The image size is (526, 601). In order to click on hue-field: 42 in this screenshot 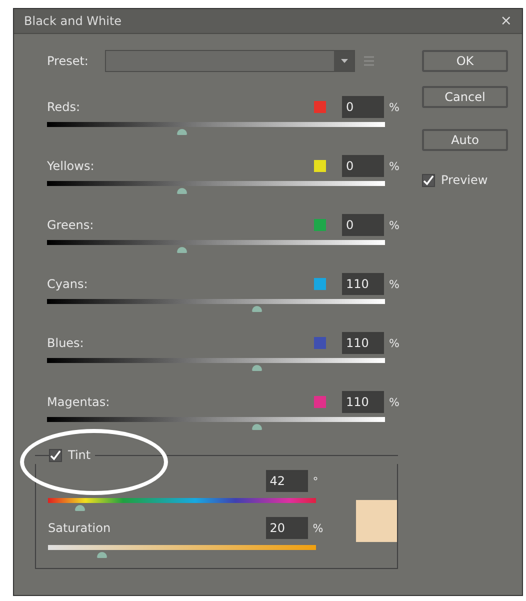, I will do `click(287, 481)`.